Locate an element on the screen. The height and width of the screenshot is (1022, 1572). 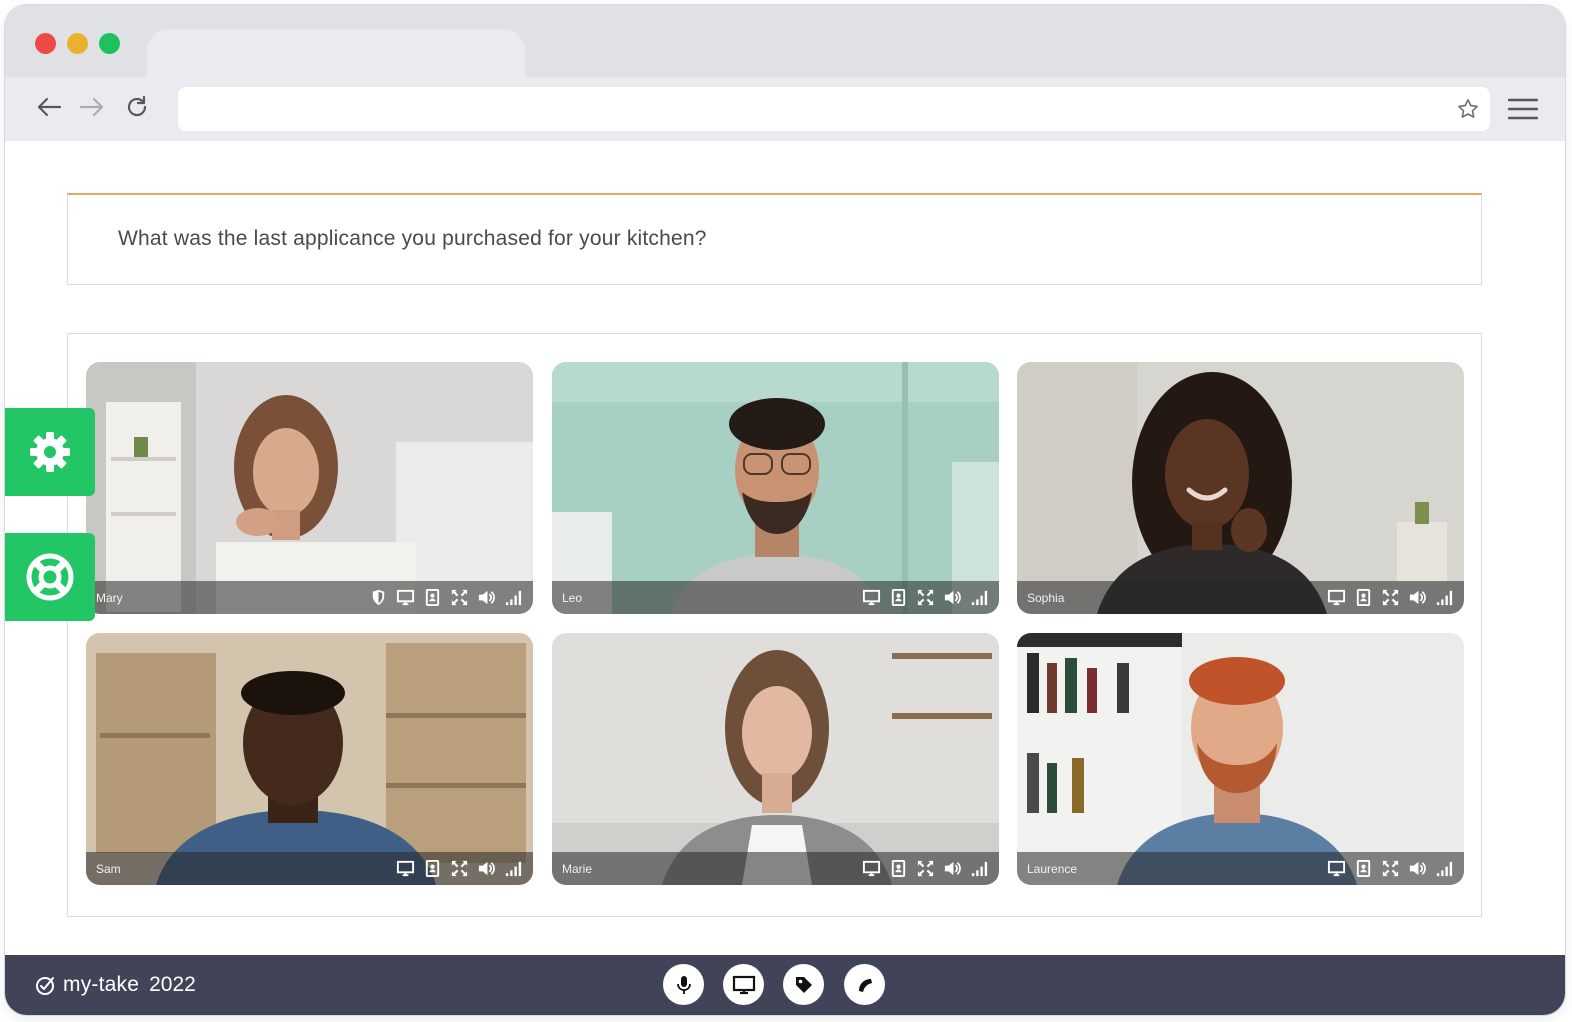
end-call-icon is located at coordinates (865, 985).